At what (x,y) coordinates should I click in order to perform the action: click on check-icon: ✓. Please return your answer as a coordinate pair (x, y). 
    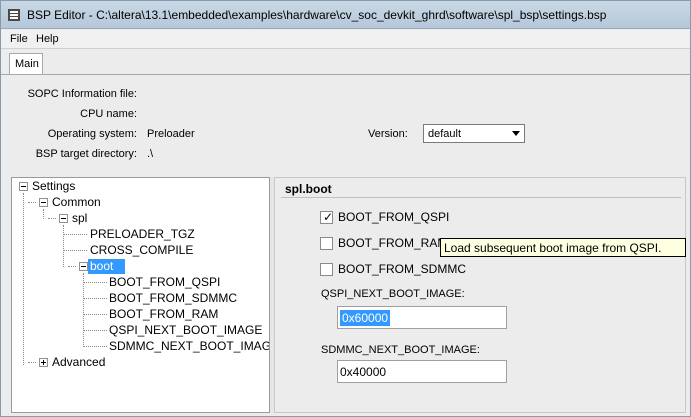
    Looking at the image, I should click on (328, 217).